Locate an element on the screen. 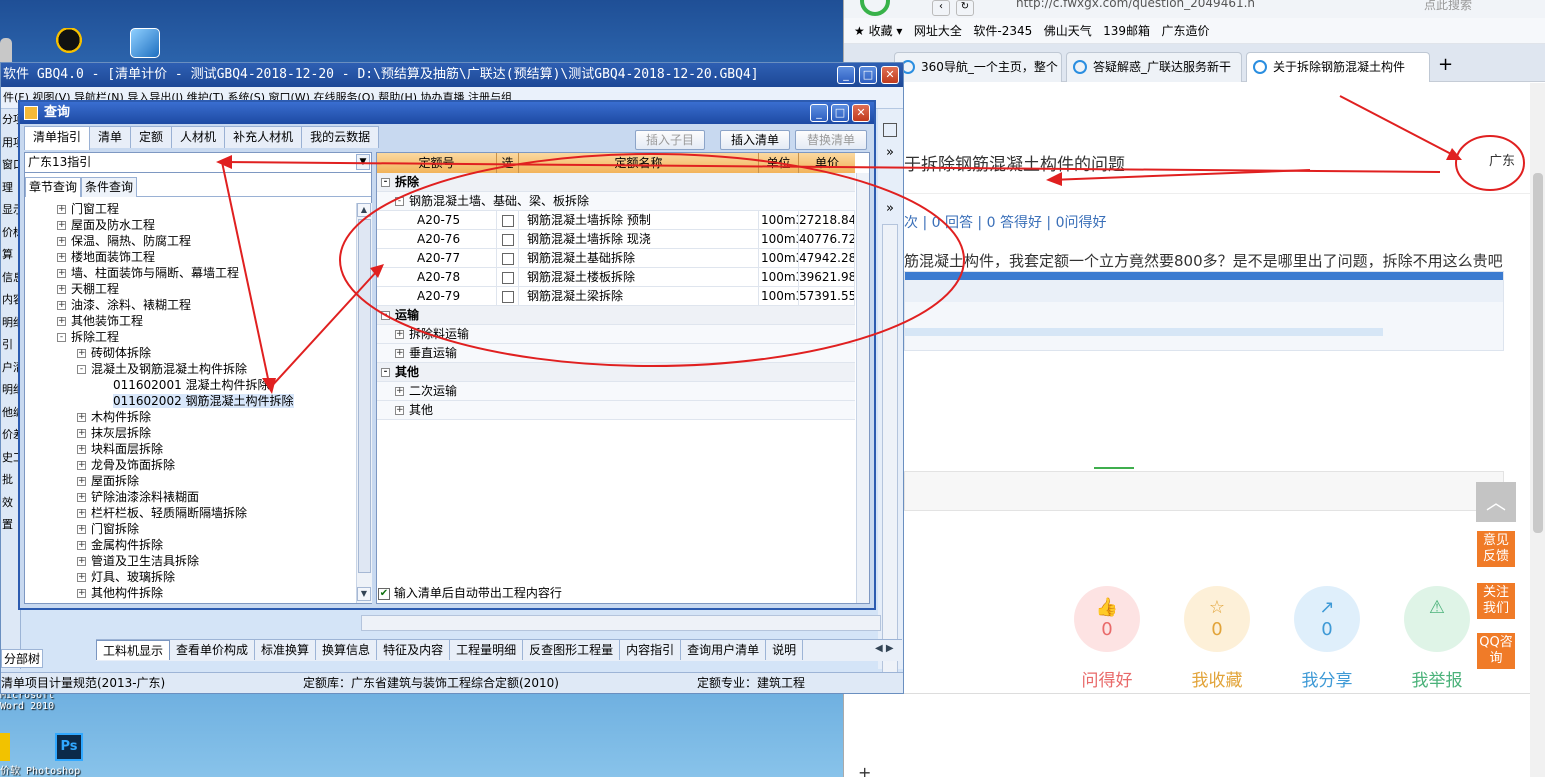 This screenshot has height=777, width=1545. auto-insert-checkbox: ✔ is located at coordinates (384, 593).